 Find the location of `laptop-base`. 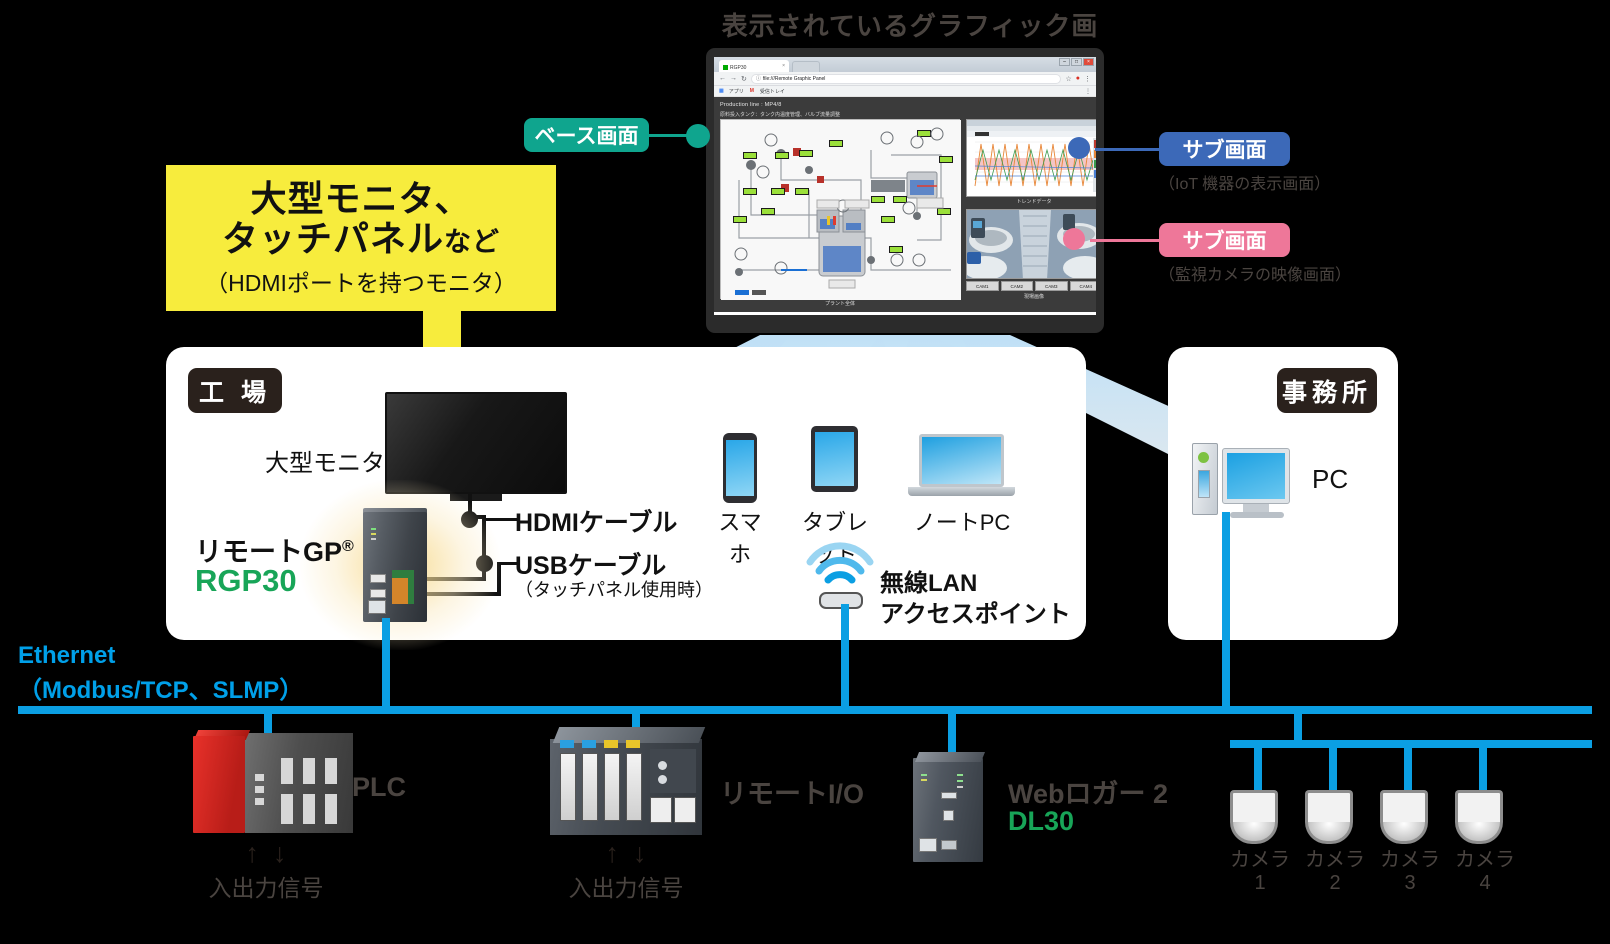

laptop-base is located at coordinates (961, 491).